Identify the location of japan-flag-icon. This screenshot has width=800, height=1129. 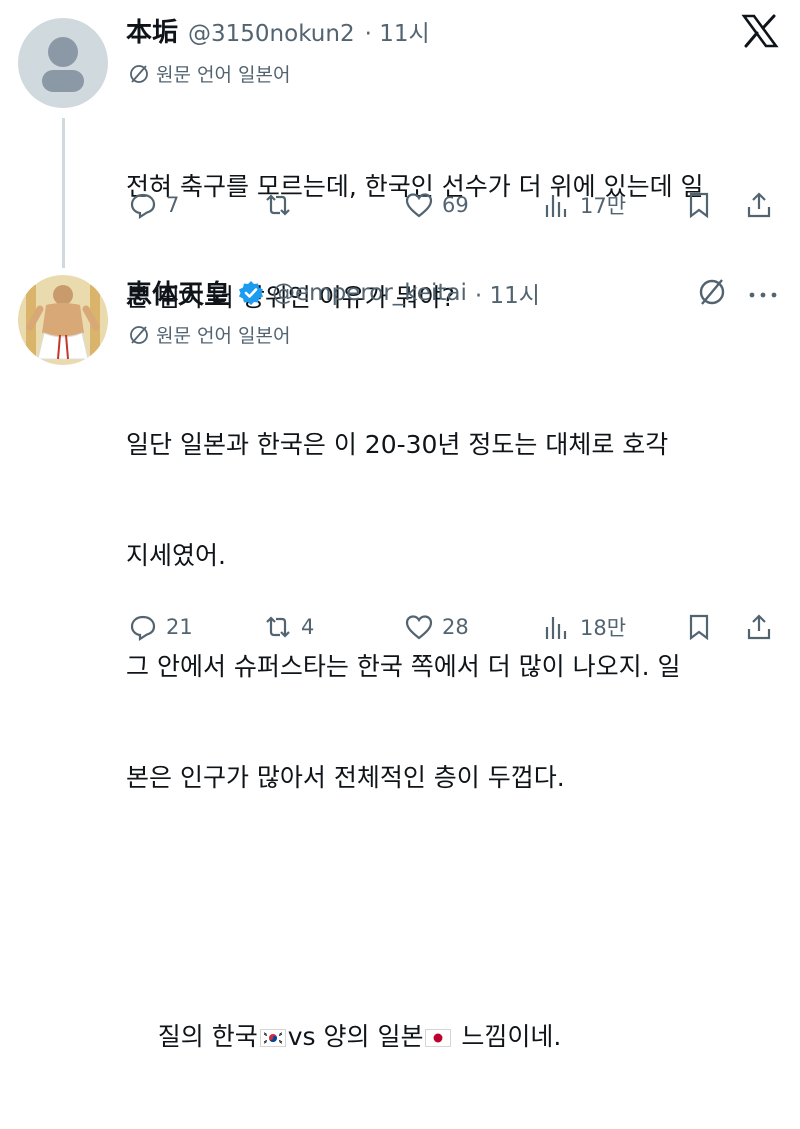
(438, 1038).